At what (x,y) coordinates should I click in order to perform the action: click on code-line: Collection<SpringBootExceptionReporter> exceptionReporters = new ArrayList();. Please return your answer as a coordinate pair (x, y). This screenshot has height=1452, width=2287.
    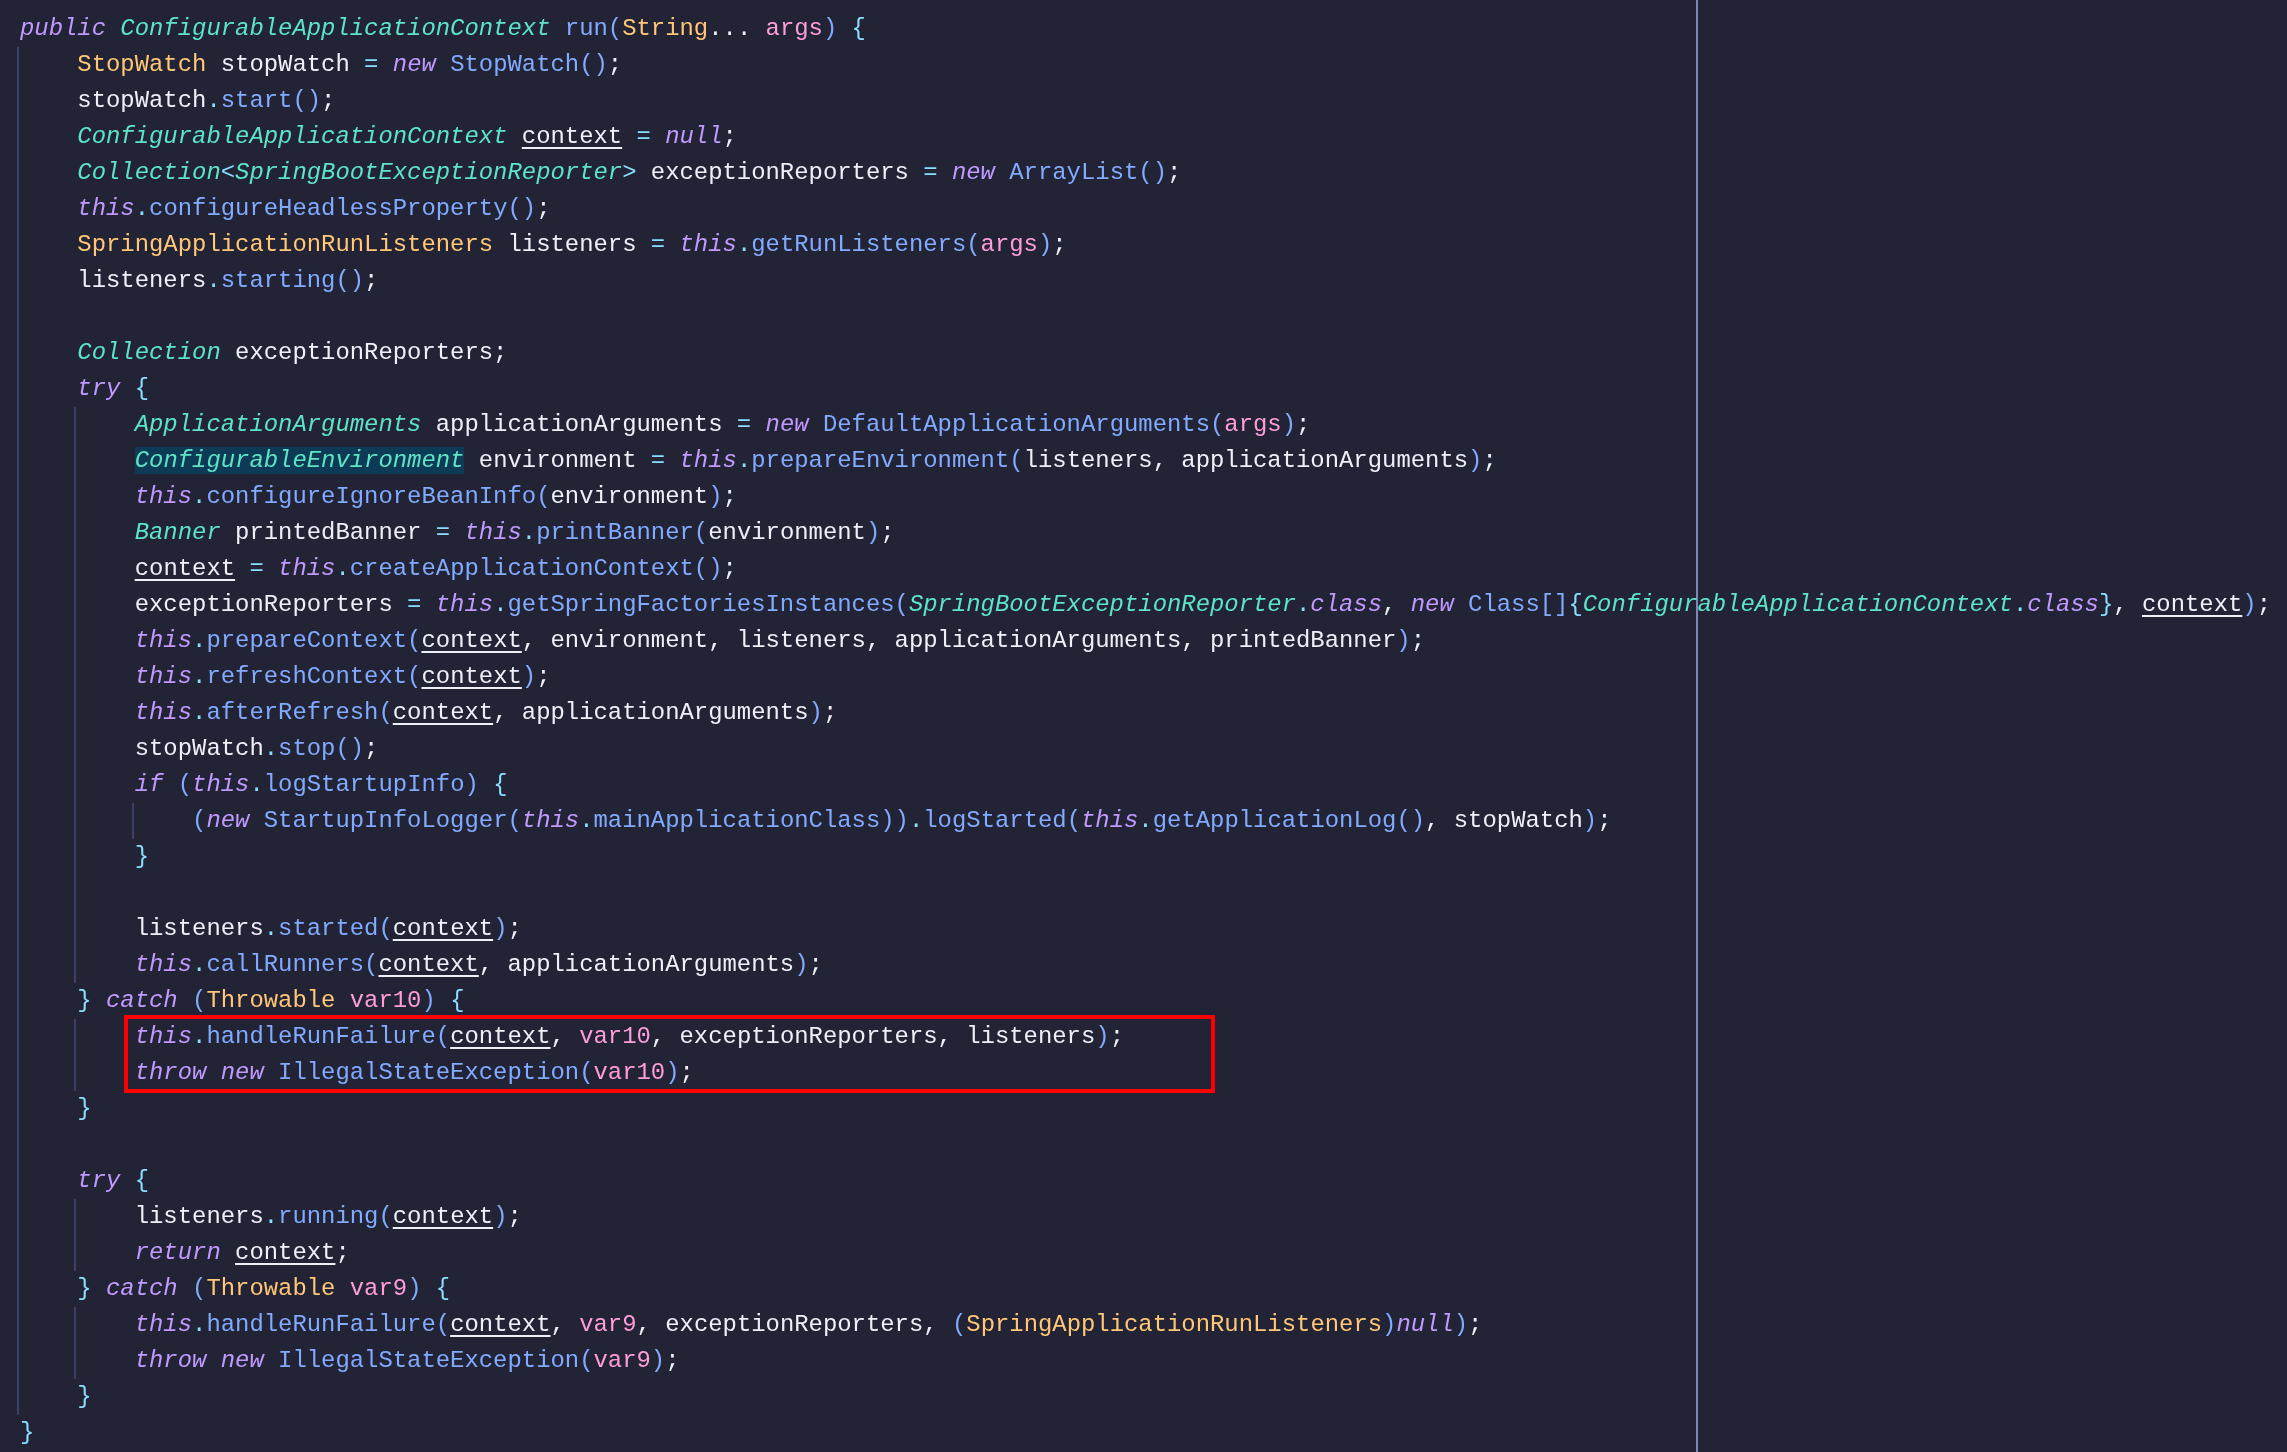
    Looking at the image, I should click on (629, 173).